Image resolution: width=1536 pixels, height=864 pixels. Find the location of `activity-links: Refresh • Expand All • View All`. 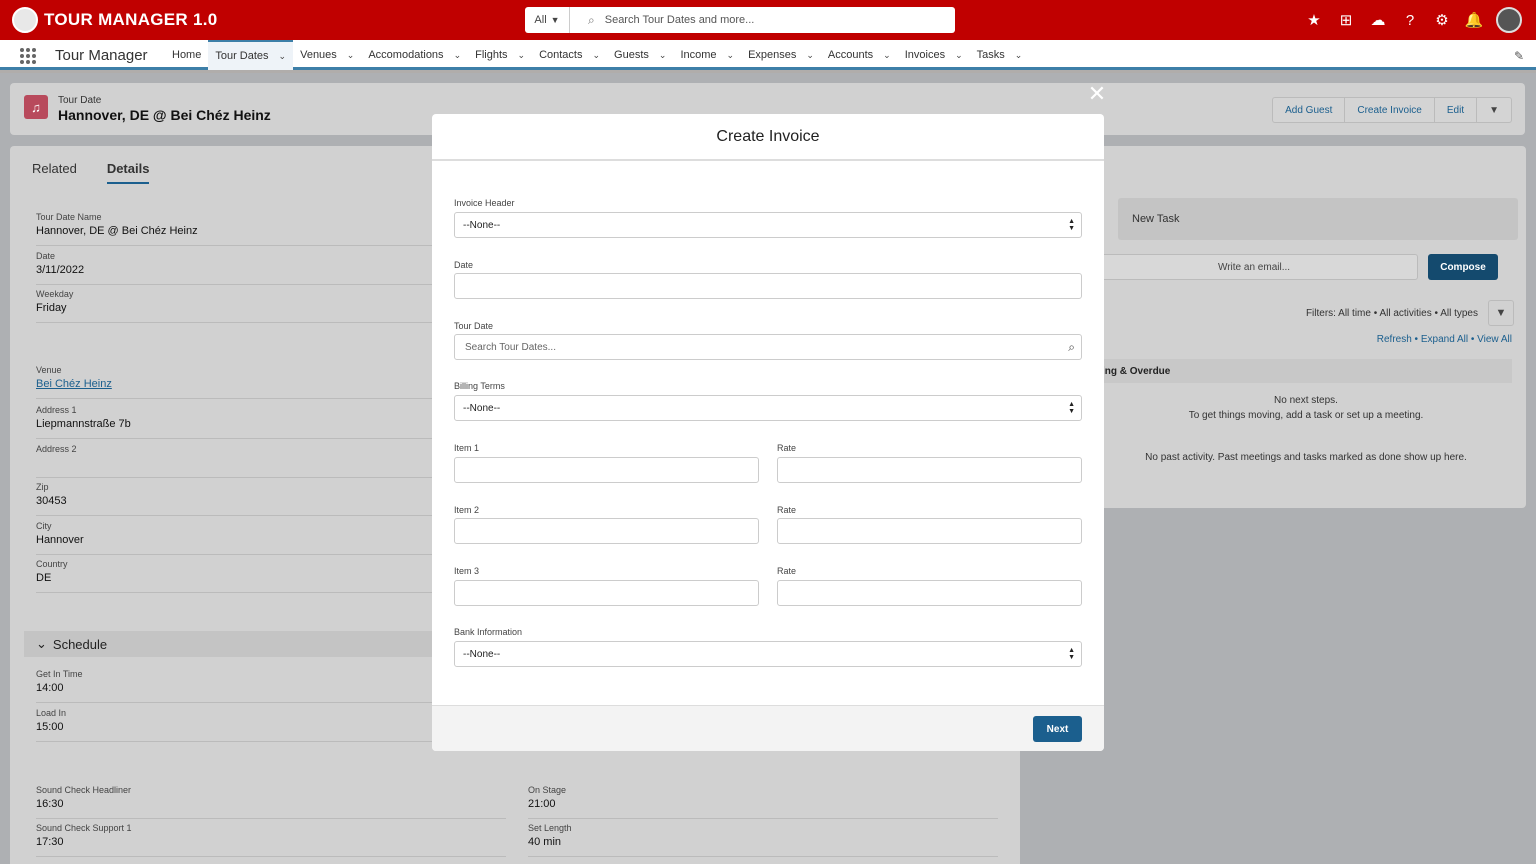

activity-links: Refresh • Expand All • View All is located at coordinates (1444, 339).